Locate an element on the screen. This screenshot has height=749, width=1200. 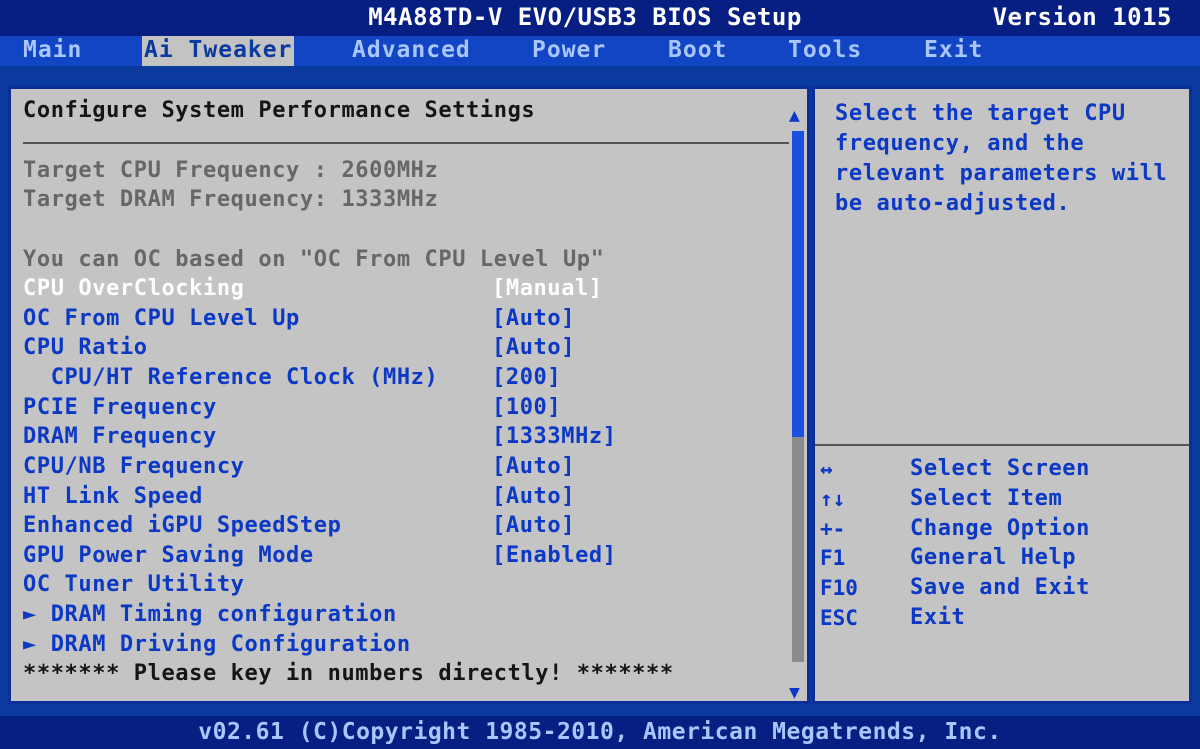
option-cpu-nb-frequency: CPU/NB Frequency is located at coordinates (134, 467).